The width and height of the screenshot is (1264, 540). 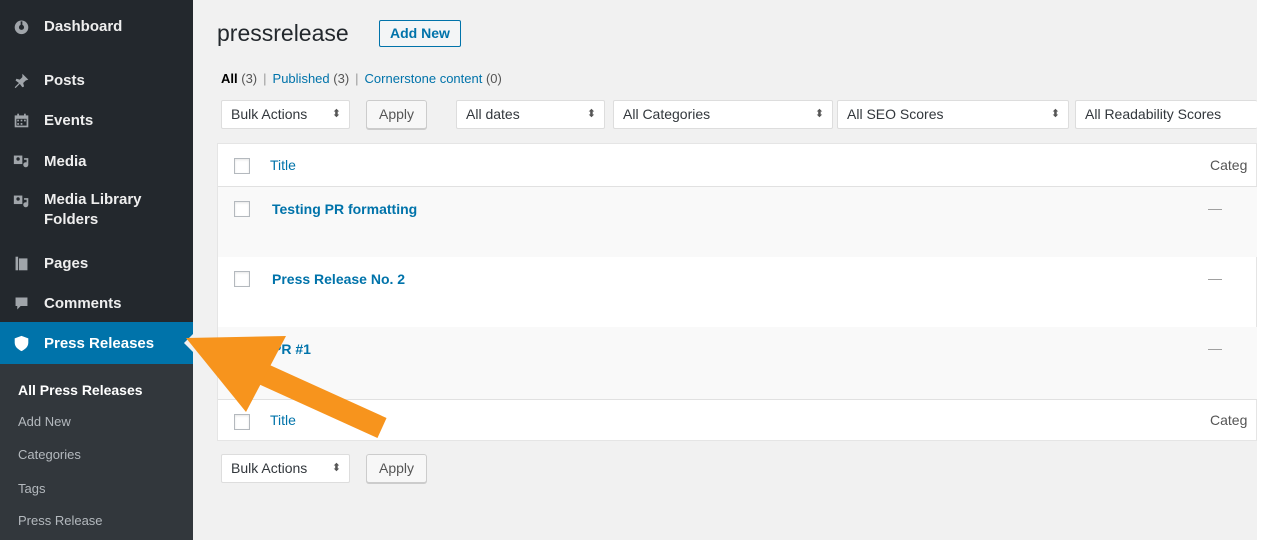 What do you see at coordinates (1153, 114) in the screenshot?
I see `readability-filter-value: All Readability Scores` at bounding box center [1153, 114].